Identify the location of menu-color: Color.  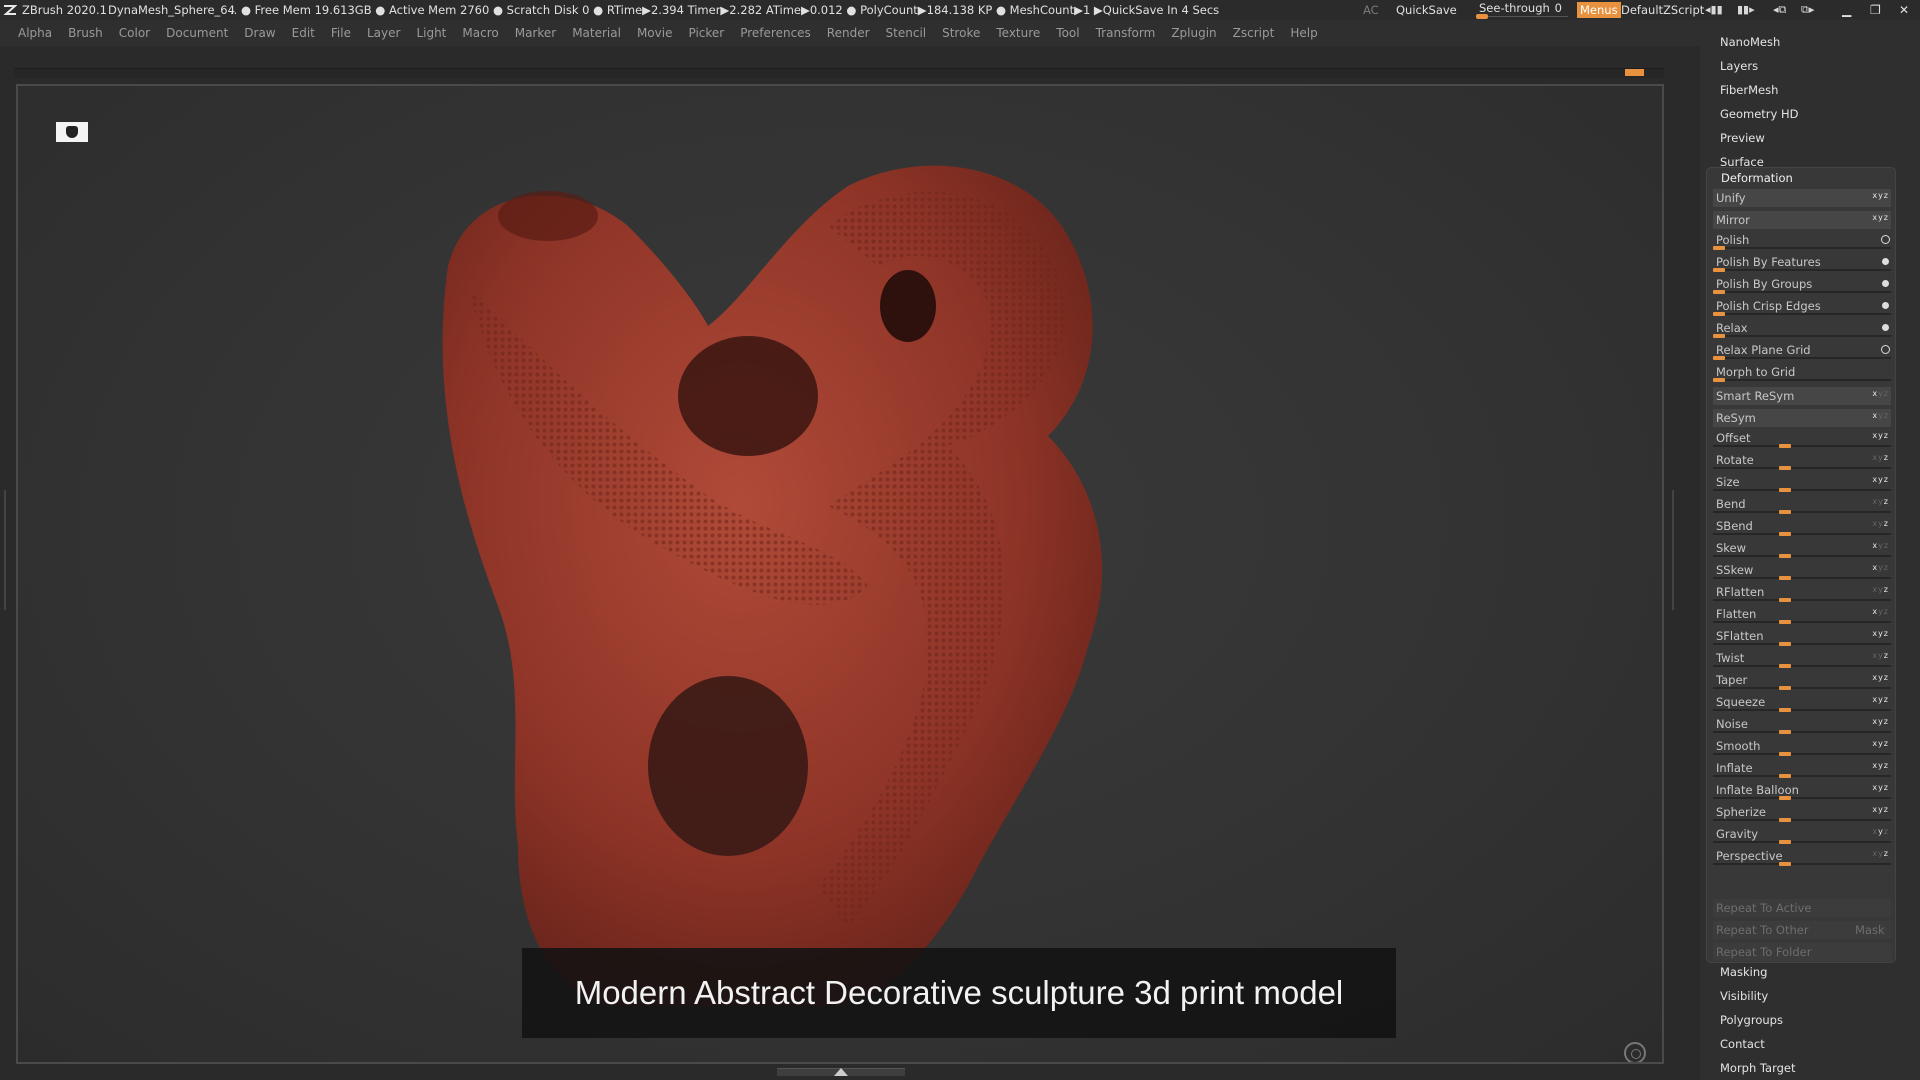
(134, 33).